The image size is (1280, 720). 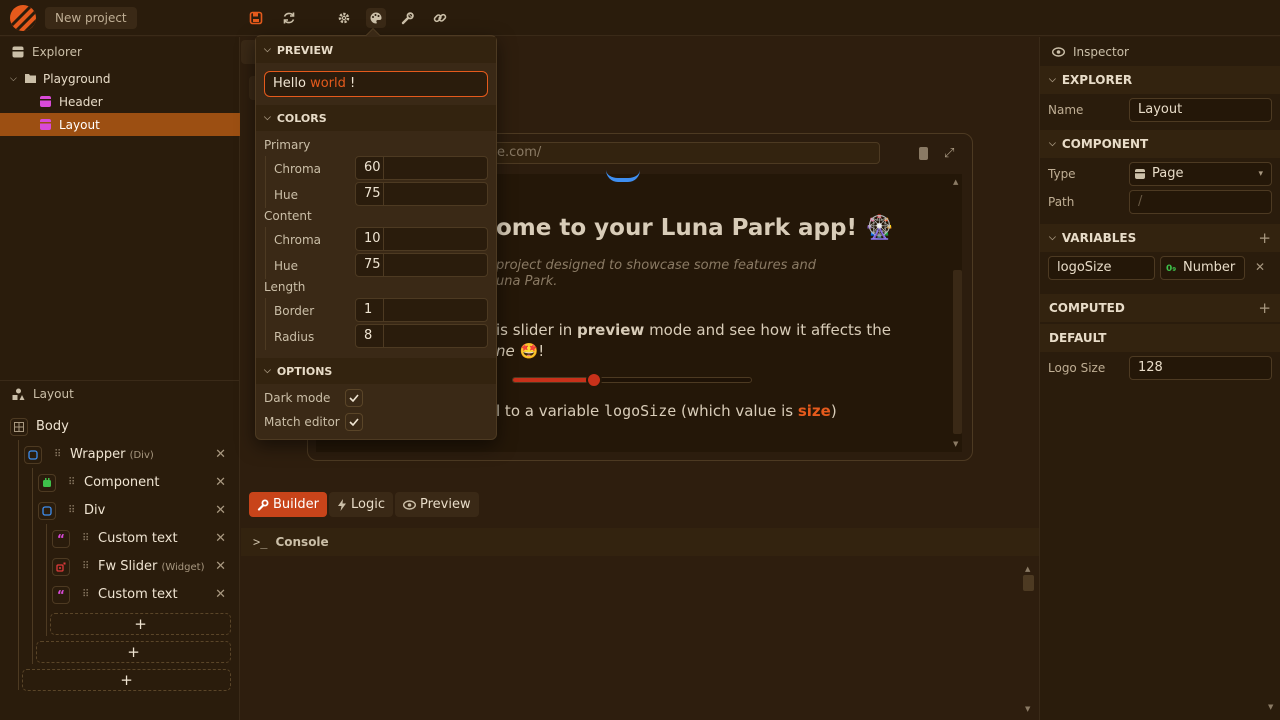 What do you see at coordinates (593, 380) in the screenshot?
I see `slider-thumb` at bounding box center [593, 380].